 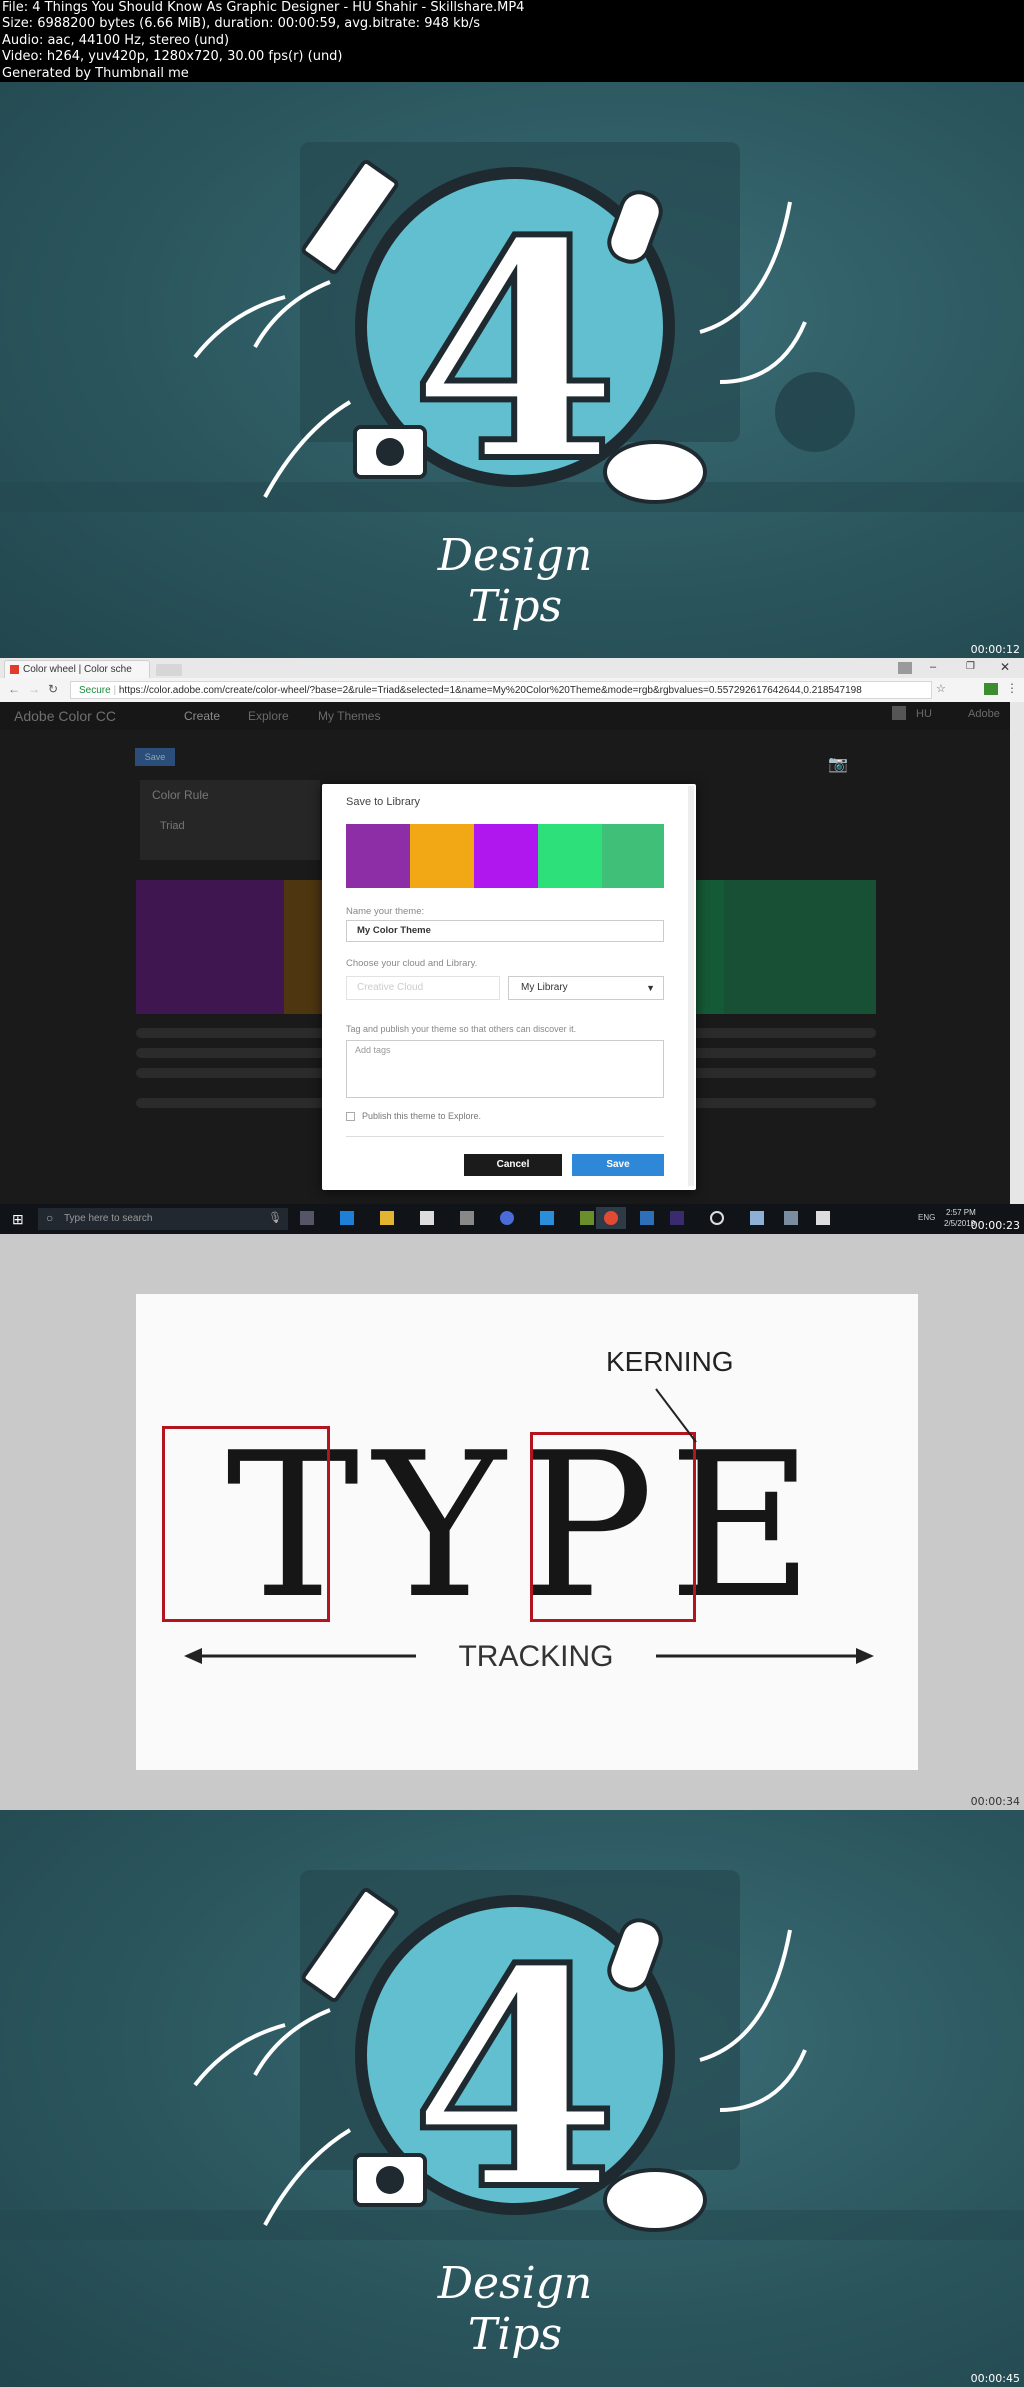 I want to click on nav-explore: Explore, so click(x=268, y=716).